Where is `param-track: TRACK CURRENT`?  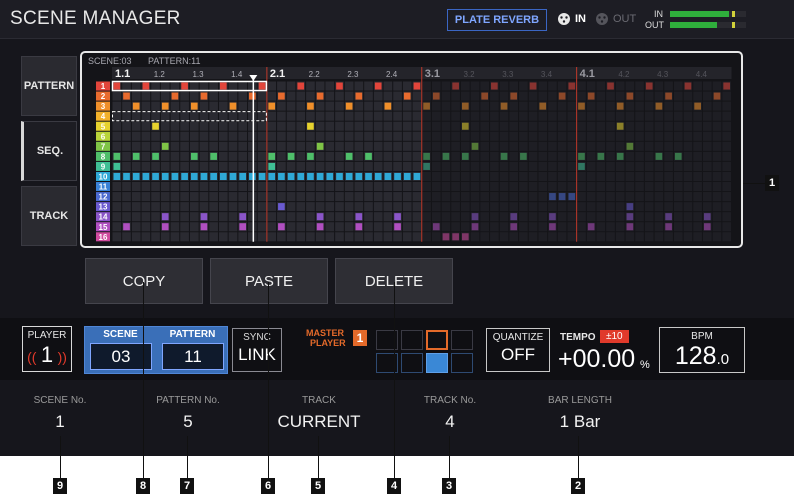 param-track: TRACK CURRENT is located at coordinates (319, 413).